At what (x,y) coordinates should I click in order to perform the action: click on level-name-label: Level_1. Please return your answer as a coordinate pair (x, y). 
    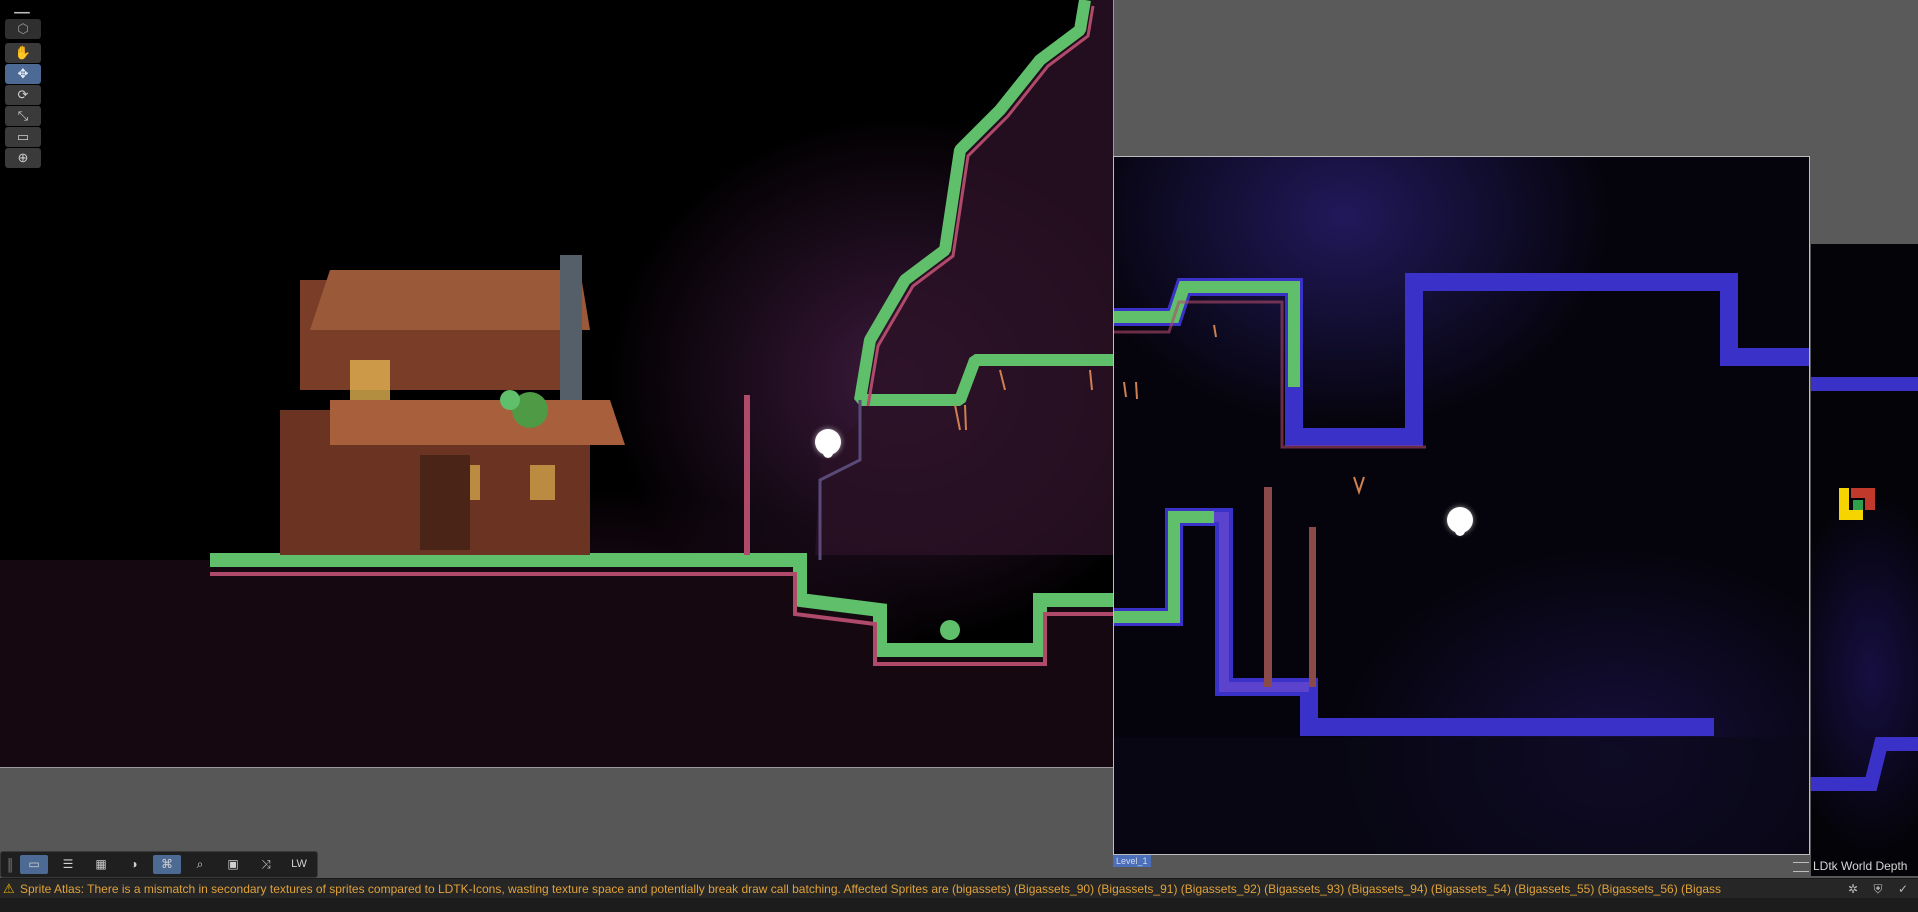
    Looking at the image, I should click on (1132, 861).